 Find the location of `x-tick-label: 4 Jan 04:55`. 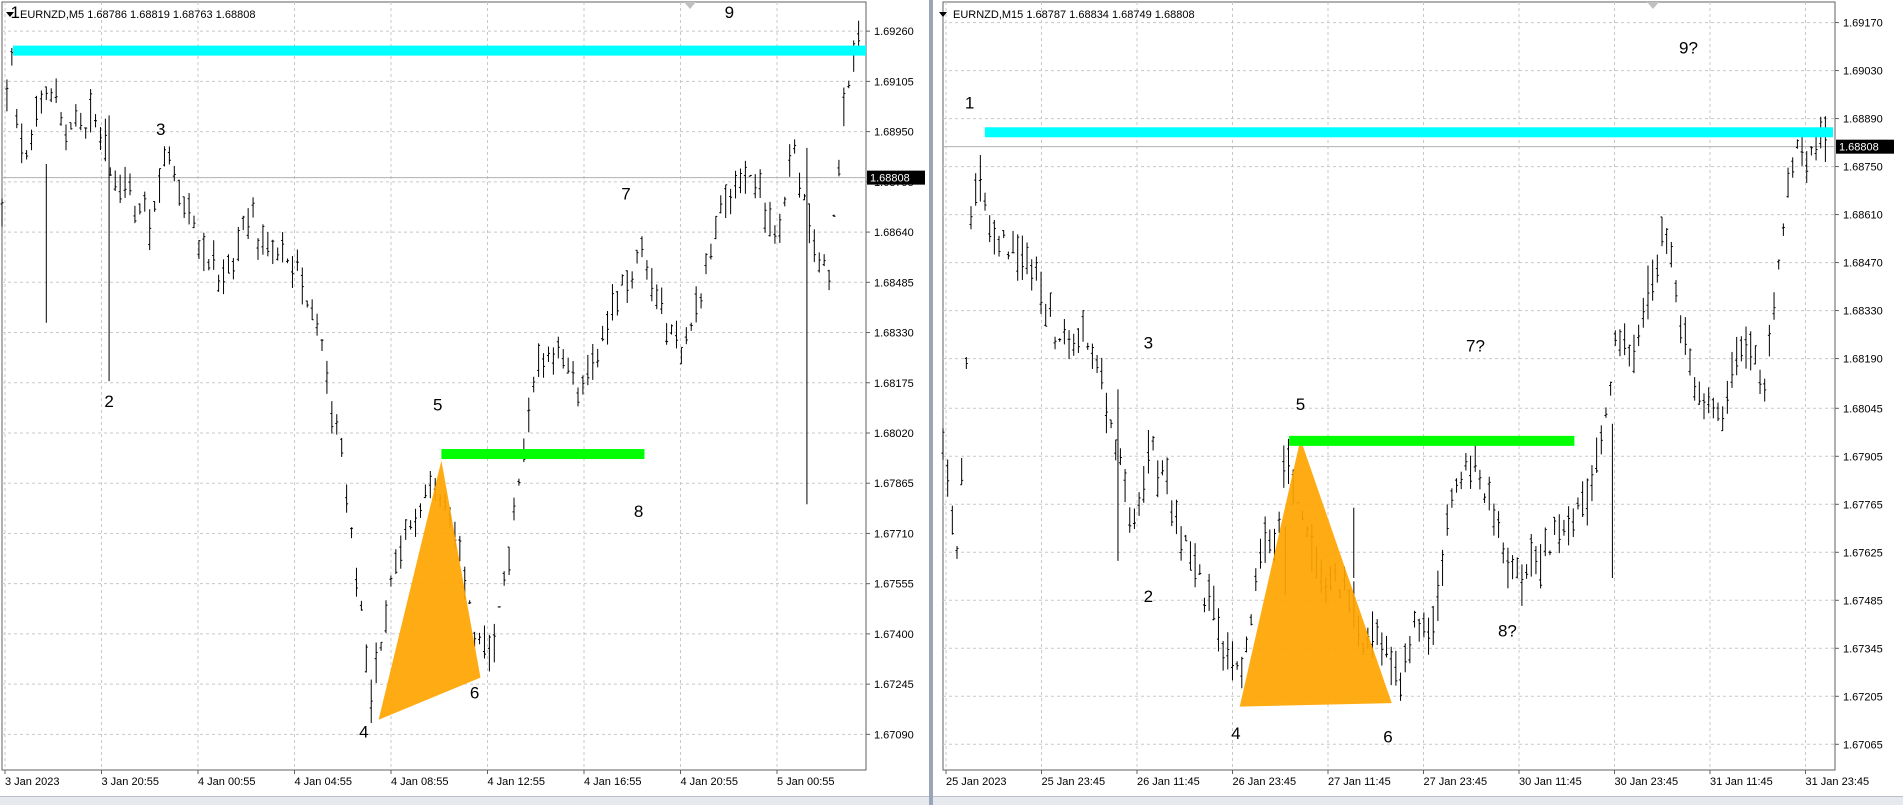

x-tick-label: 4 Jan 04:55 is located at coordinates (324, 782).